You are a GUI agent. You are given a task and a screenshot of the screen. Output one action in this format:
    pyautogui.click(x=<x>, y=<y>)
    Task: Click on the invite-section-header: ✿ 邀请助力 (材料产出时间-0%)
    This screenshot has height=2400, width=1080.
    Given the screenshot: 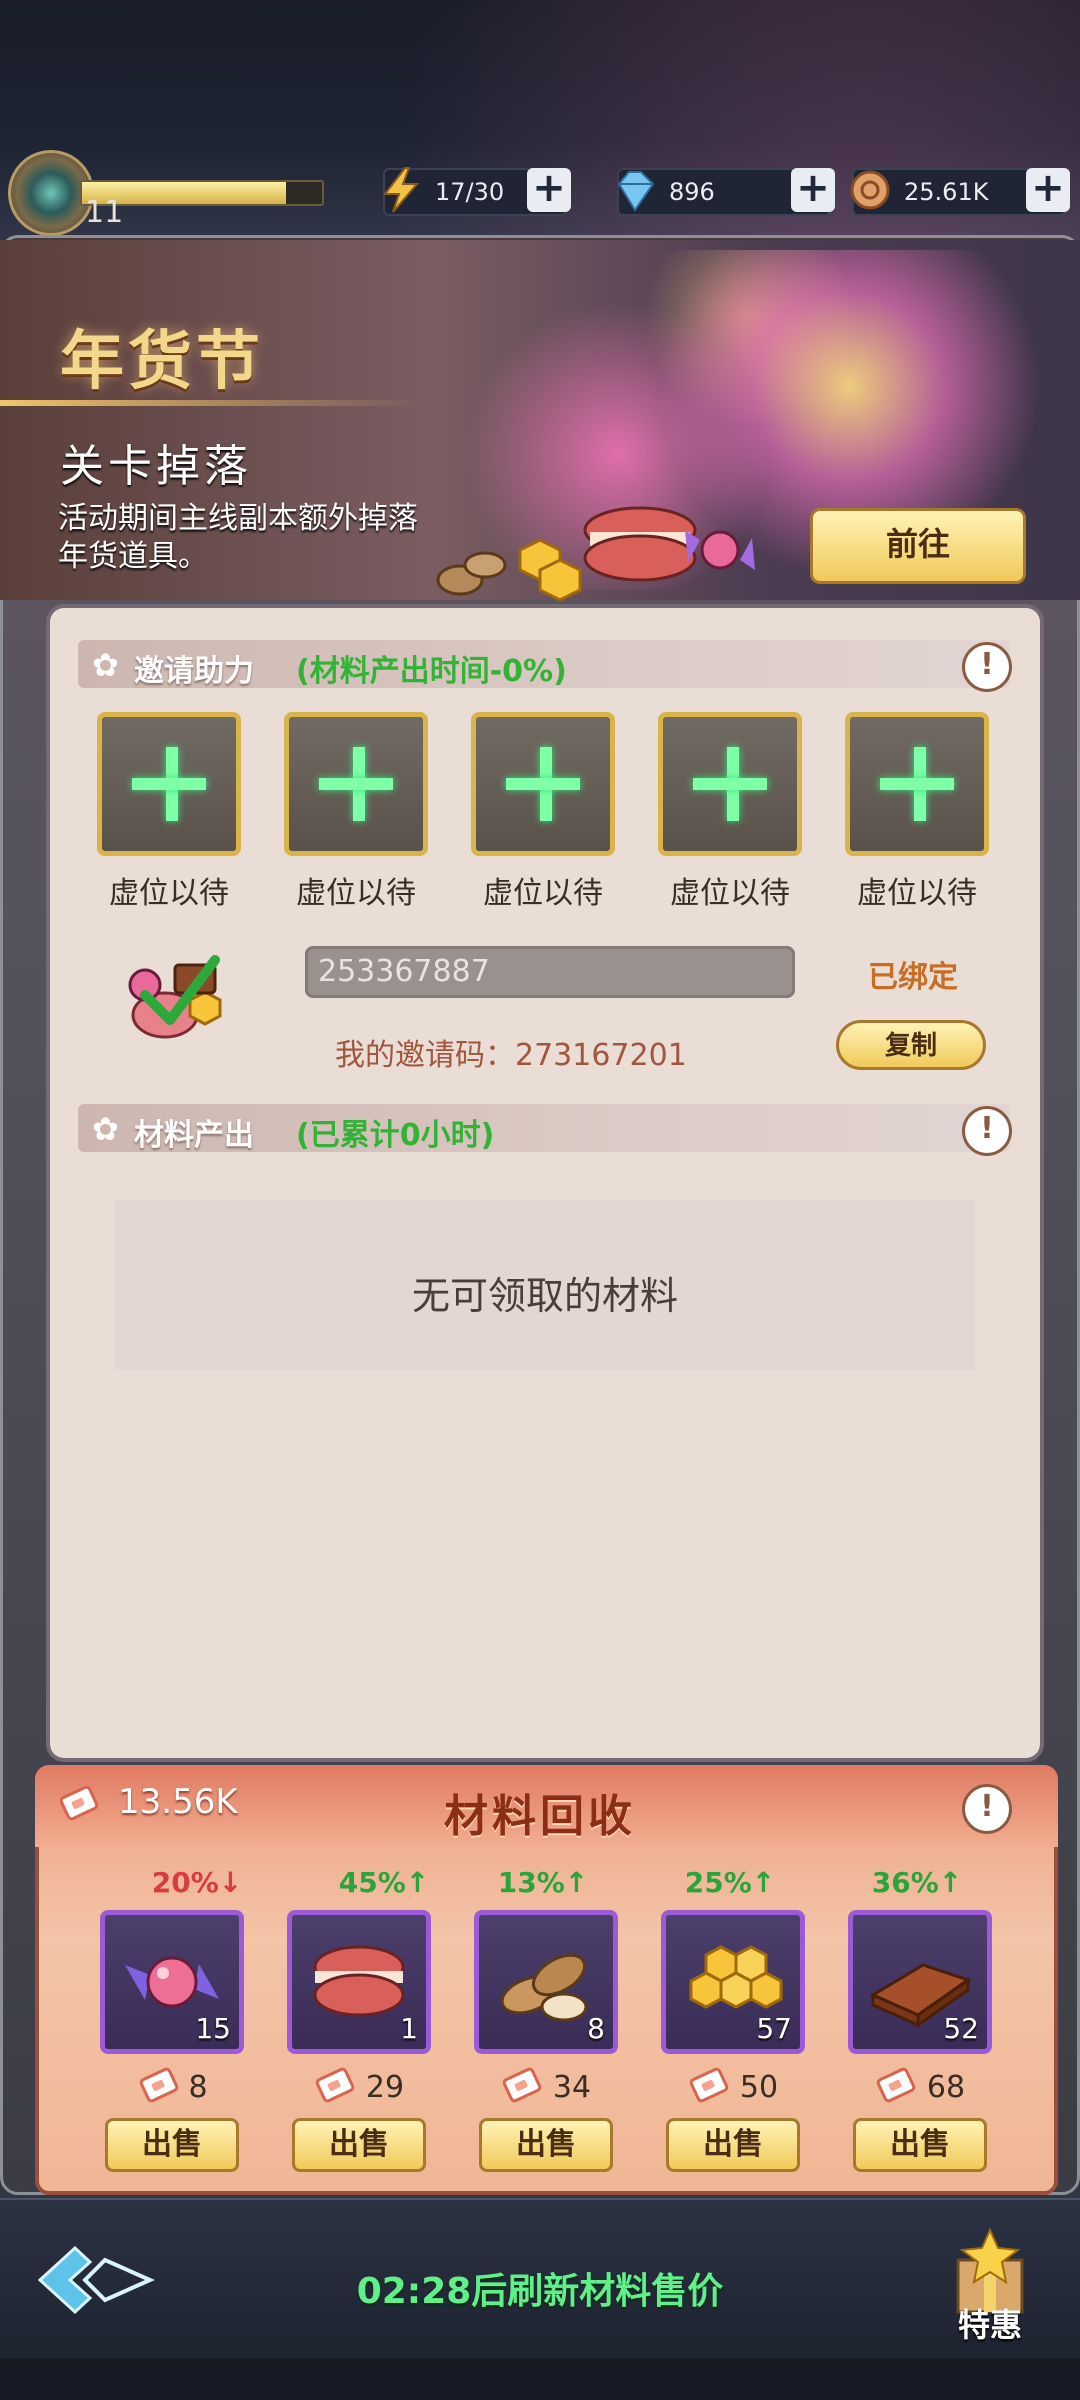 What is the action you would take?
    pyautogui.click(x=544, y=664)
    